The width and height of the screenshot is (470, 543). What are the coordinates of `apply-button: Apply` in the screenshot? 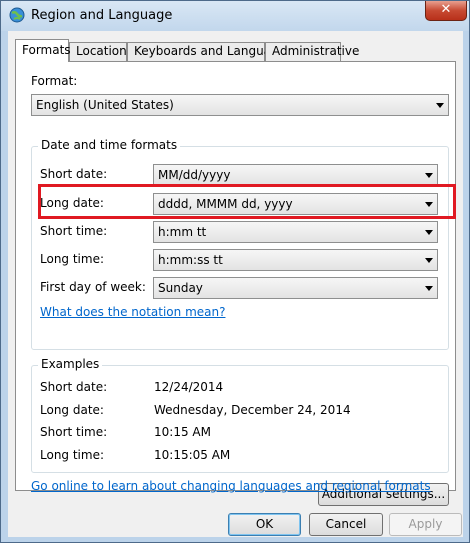 It's located at (425, 524).